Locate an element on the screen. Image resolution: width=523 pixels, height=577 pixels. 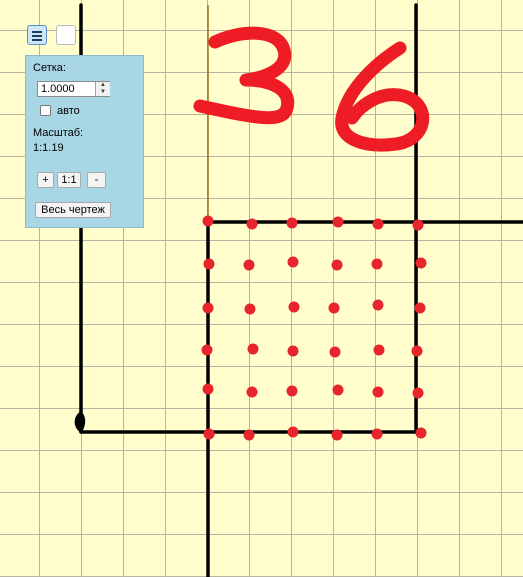
auto-checkbox is located at coordinates (45, 110).